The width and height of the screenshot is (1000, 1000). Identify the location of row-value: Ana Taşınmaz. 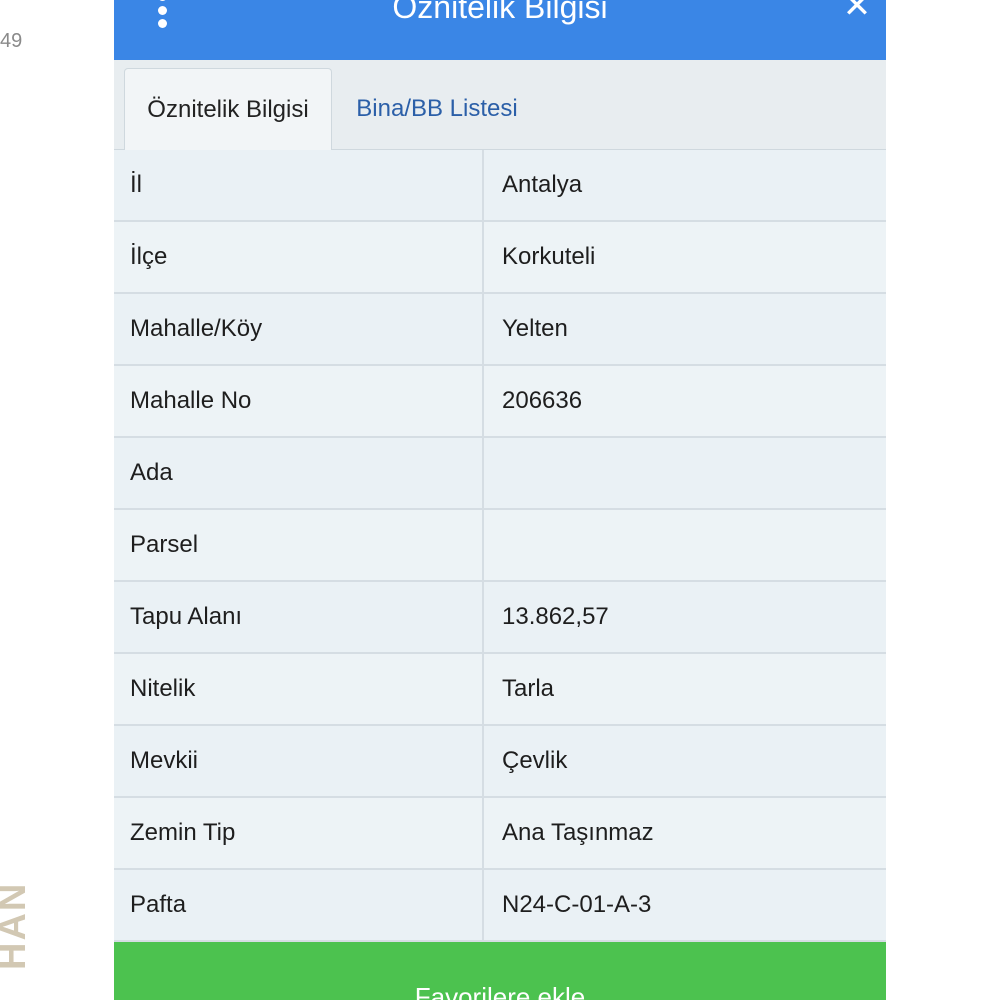
(578, 832).